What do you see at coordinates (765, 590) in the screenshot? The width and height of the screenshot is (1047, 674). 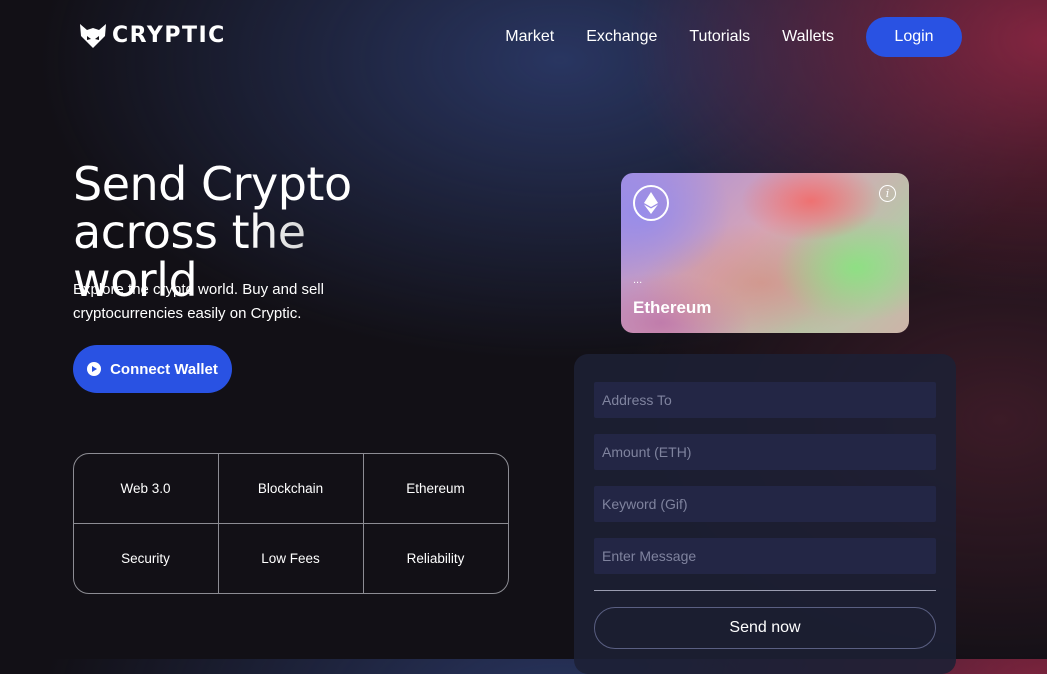 I see `form-divider` at bounding box center [765, 590].